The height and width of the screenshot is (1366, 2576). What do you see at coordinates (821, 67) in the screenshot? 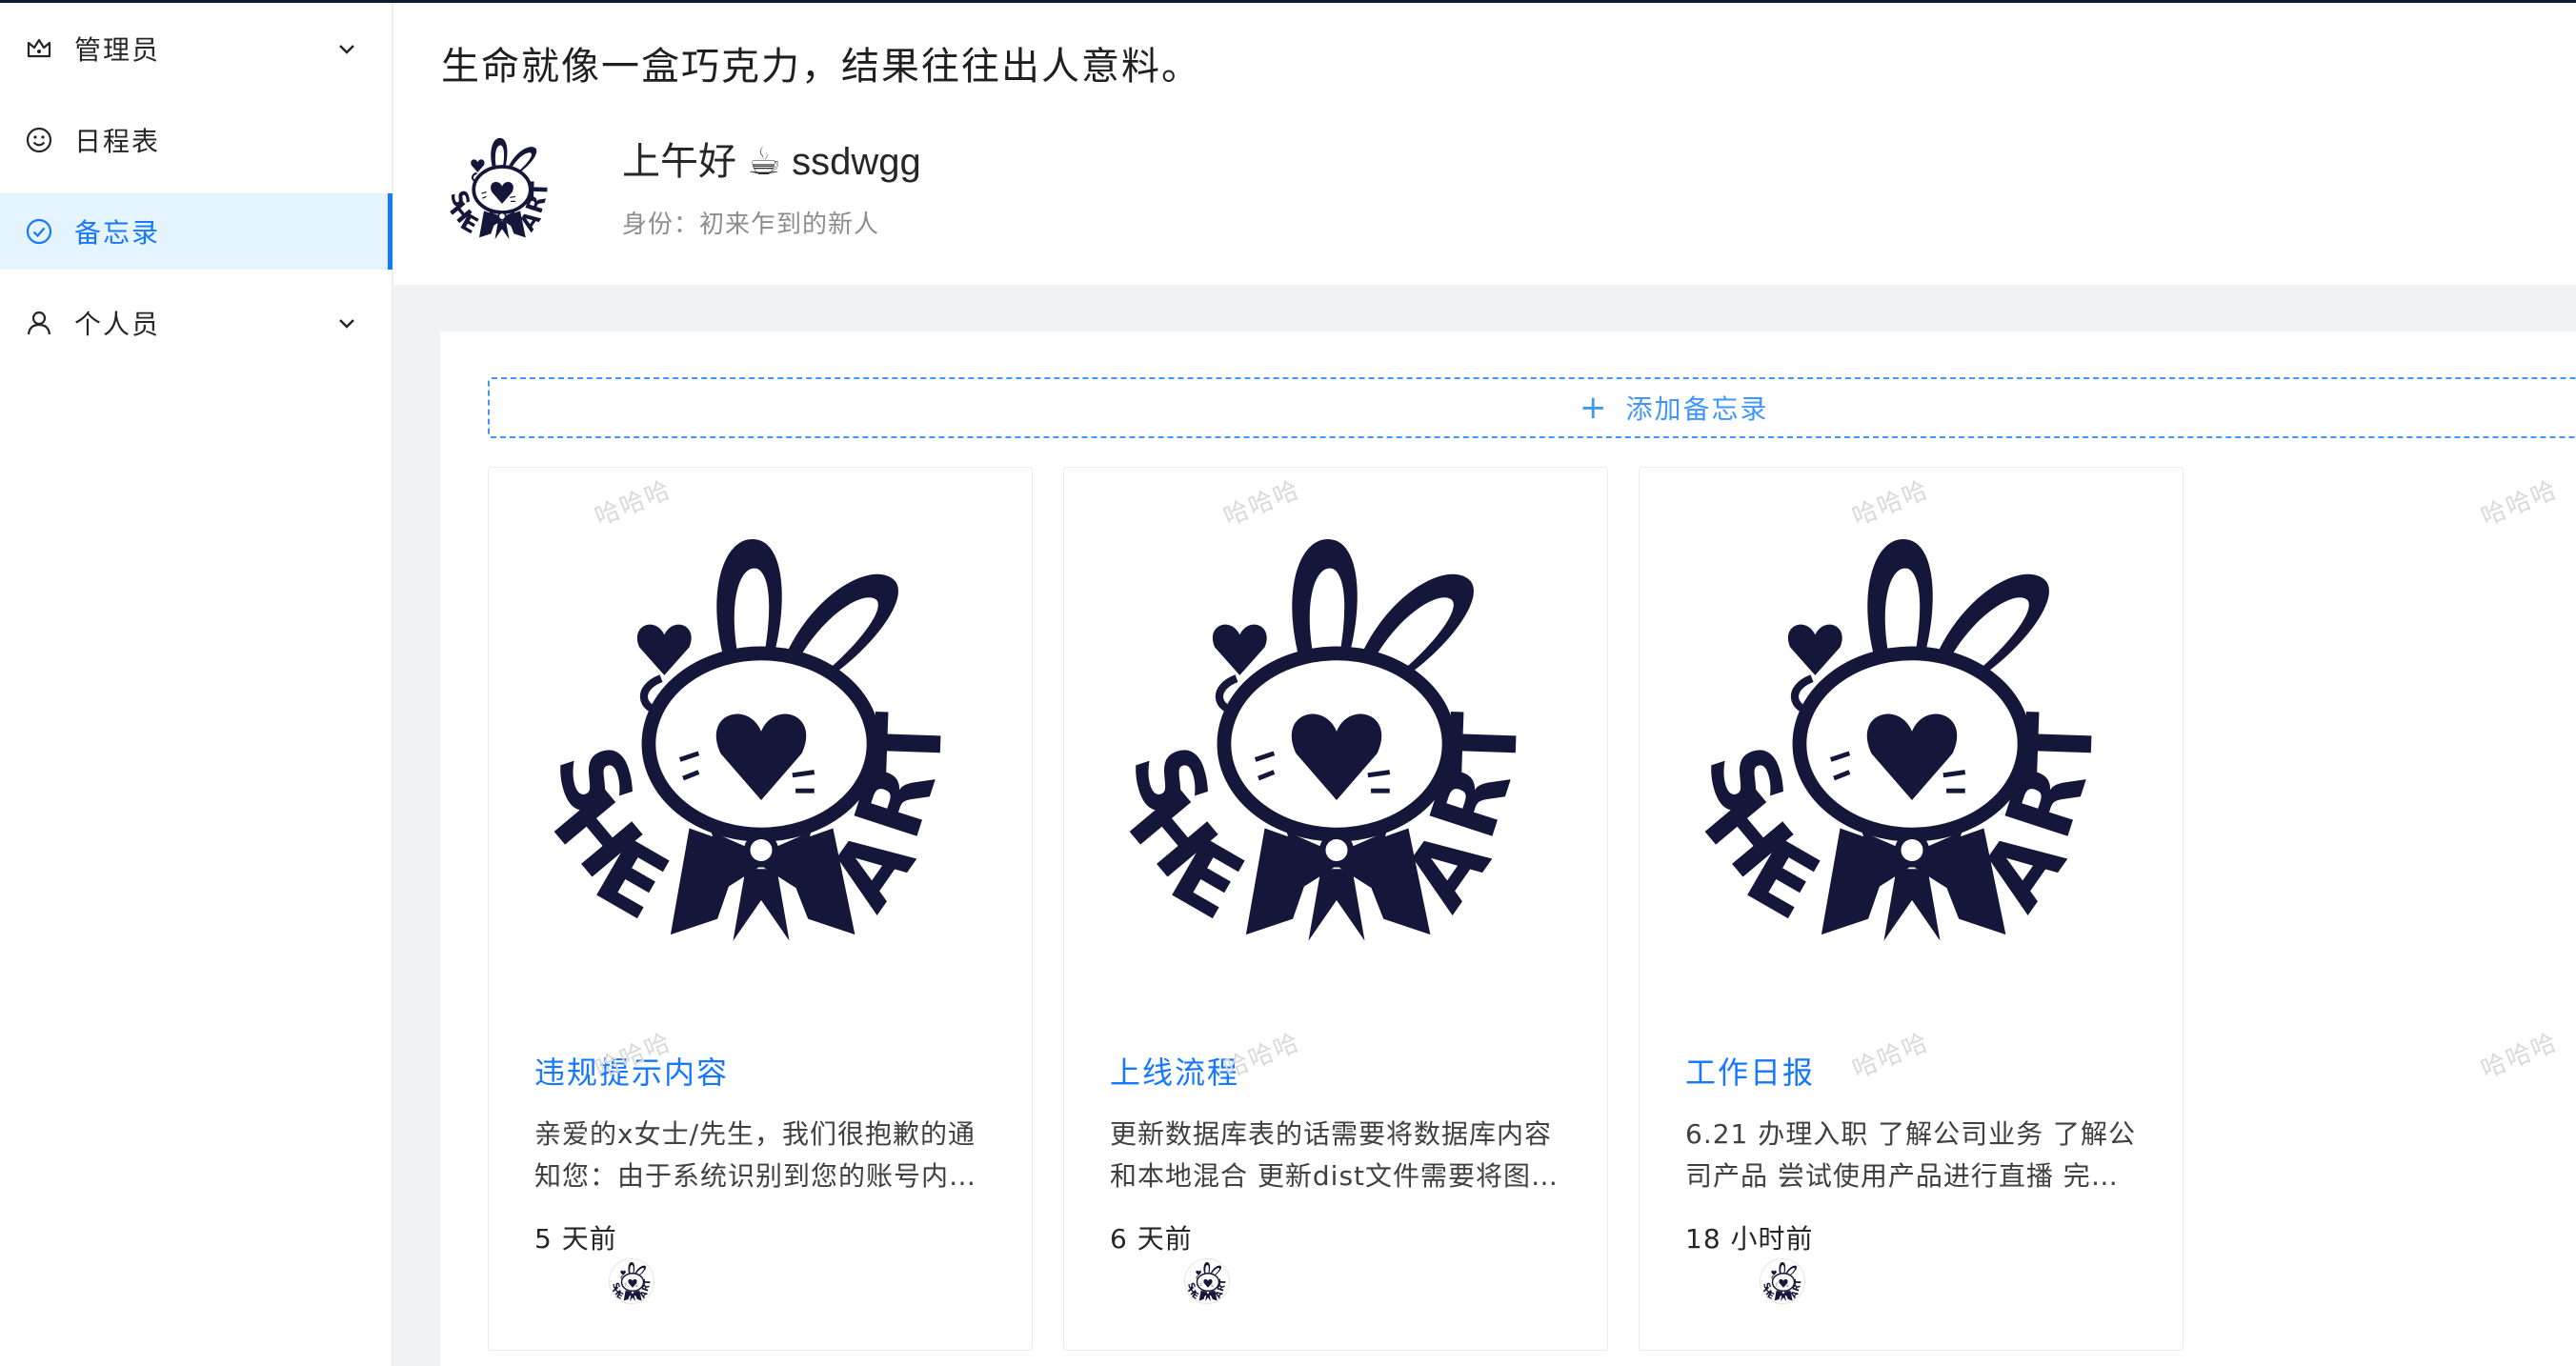
I see `daily-quote: 生命就像一盒巧克力，结果往往出人意料。` at bounding box center [821, 67].